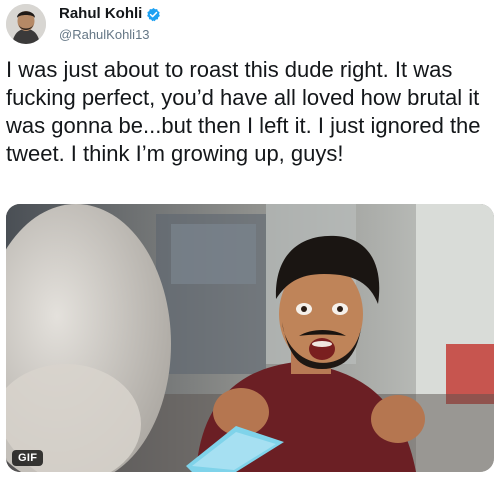 This screenshot has width=500, height=479. I want to click on author-avatar, so click(26, 24).